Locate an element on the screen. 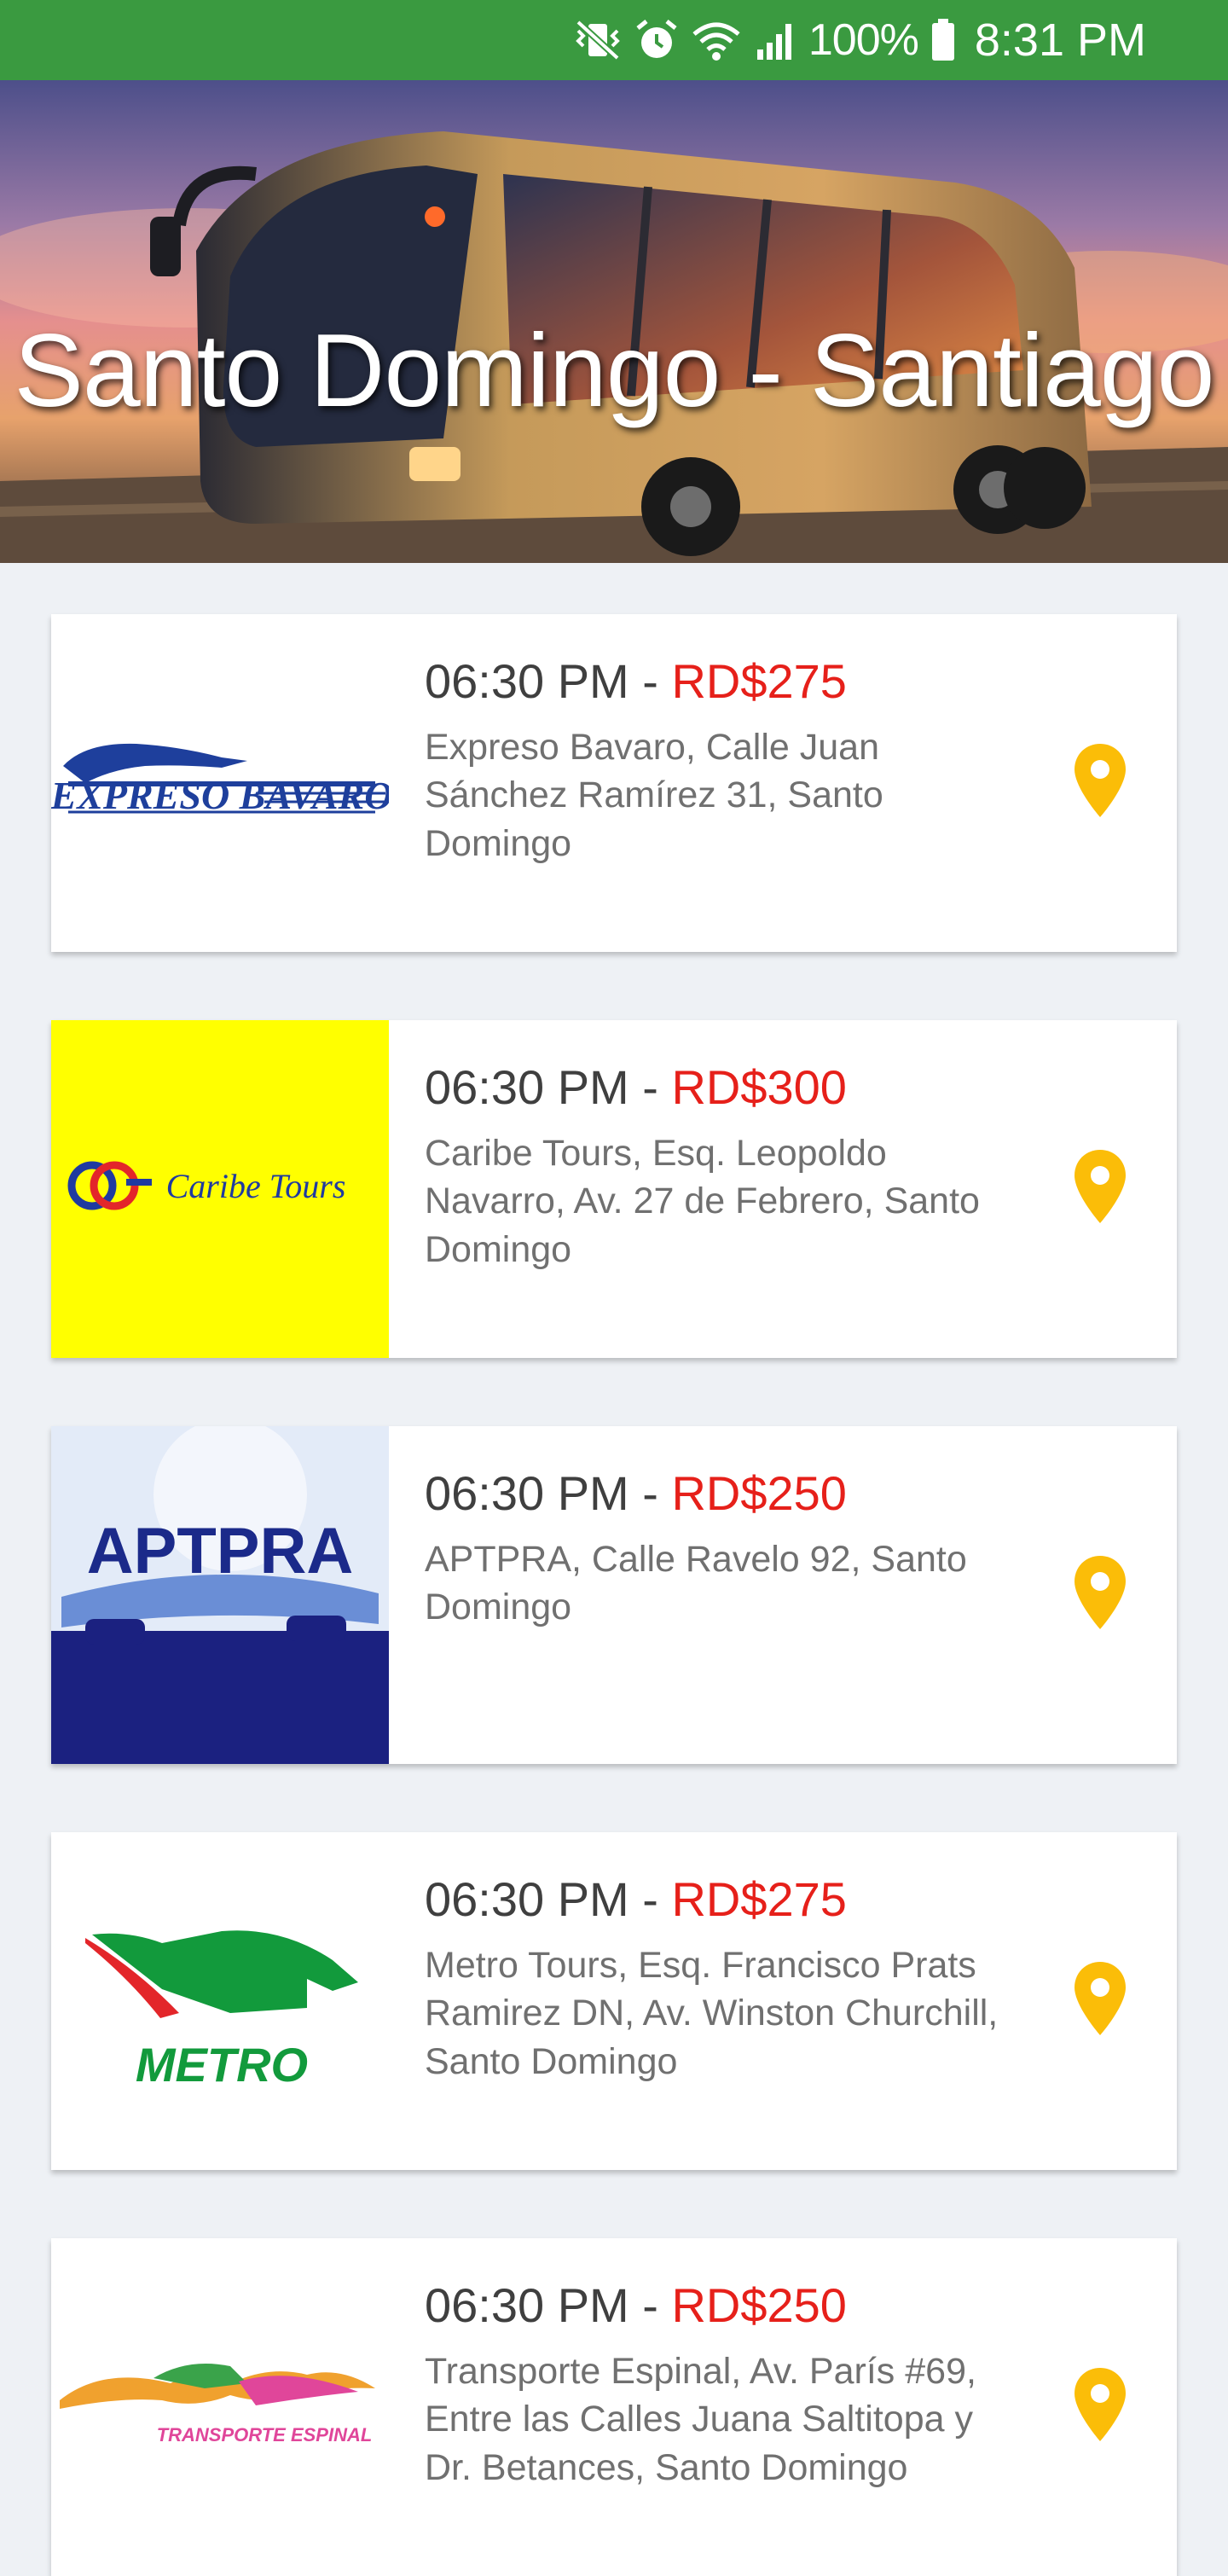  alarm-icon is located at coordinates (656, 40).